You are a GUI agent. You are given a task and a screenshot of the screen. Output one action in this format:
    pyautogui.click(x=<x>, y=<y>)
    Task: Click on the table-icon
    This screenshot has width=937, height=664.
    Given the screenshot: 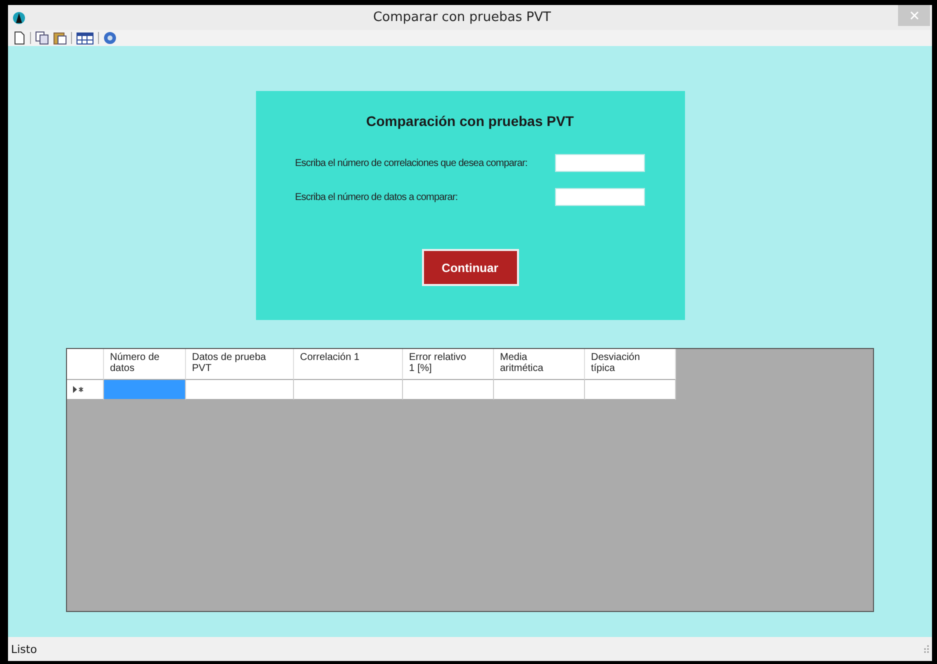 What is the action you would take?
    pyautogui.click(x=85, y=38)
    